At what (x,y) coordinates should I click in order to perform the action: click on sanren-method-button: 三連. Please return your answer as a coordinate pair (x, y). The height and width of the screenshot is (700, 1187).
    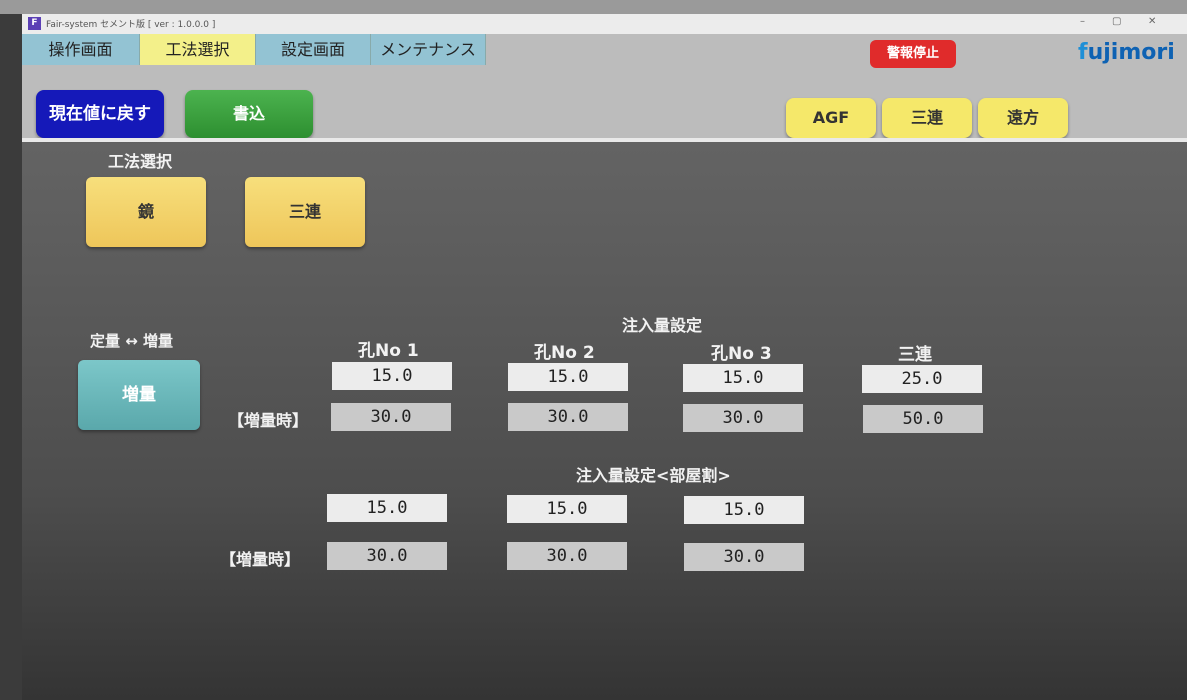
    Looking at the image, I should click on (305, 212).